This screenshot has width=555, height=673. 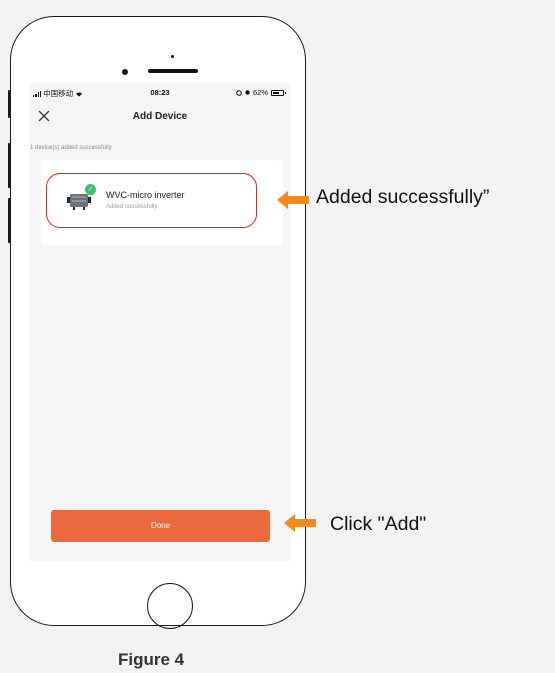 What do you see at coordinates (160, 92) in the screenshot?
I see `status-bar: 中国移动 08:23 62%` at bounding box center [160, 92].